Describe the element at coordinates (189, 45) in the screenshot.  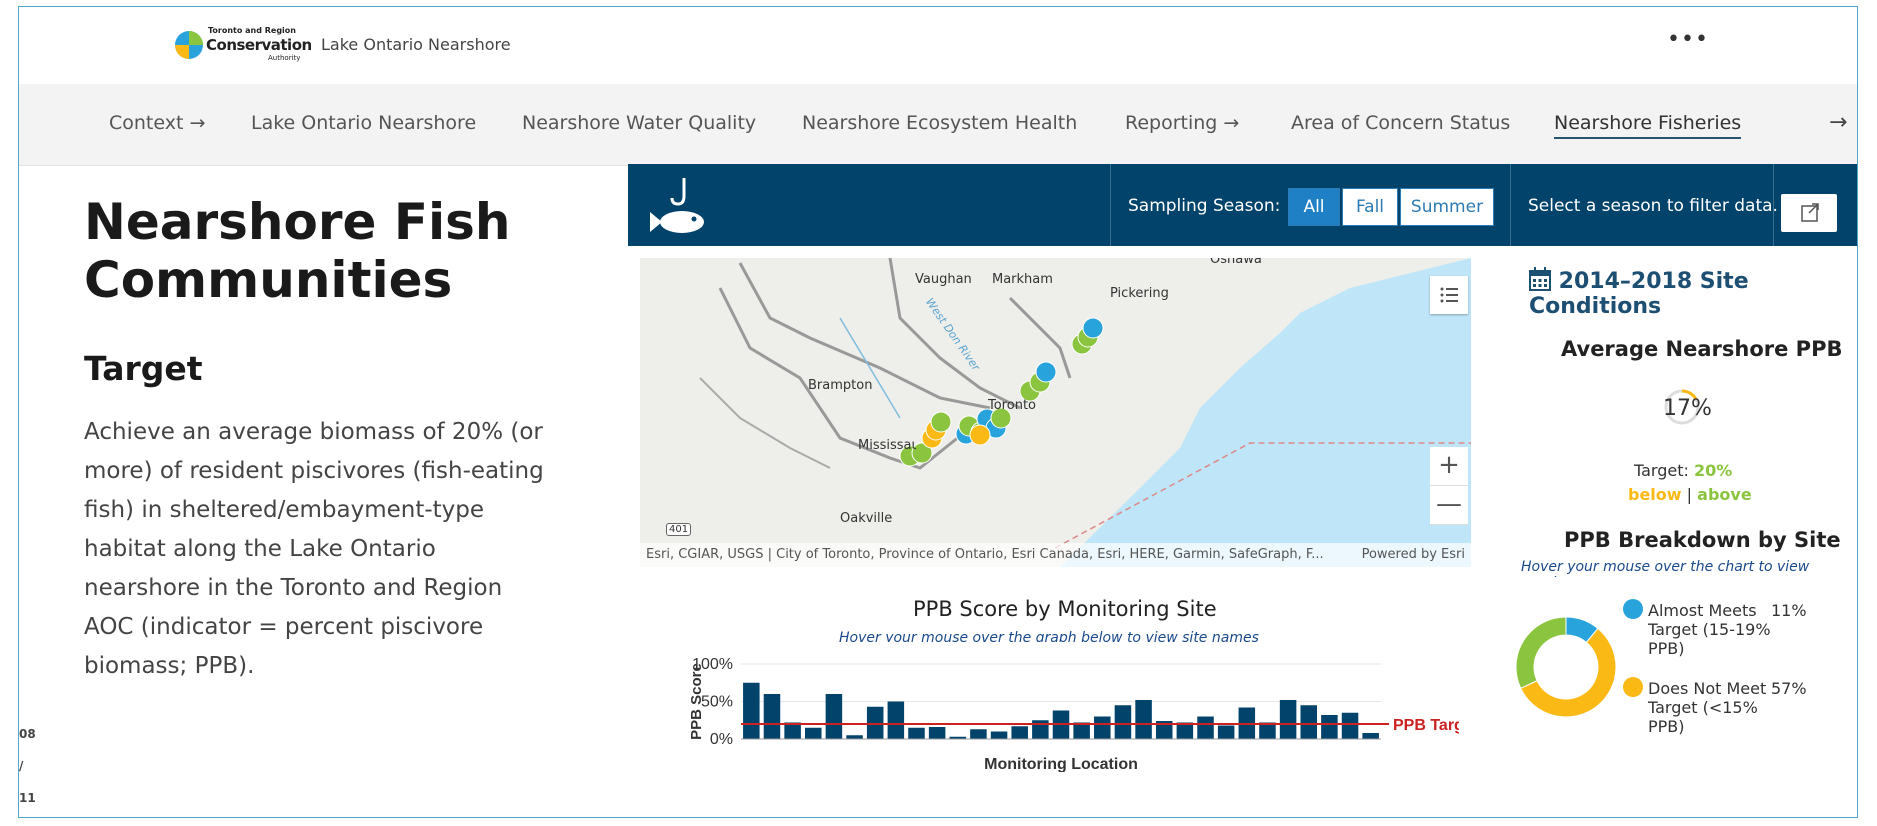
I see `trca-logo-icon` at that location.